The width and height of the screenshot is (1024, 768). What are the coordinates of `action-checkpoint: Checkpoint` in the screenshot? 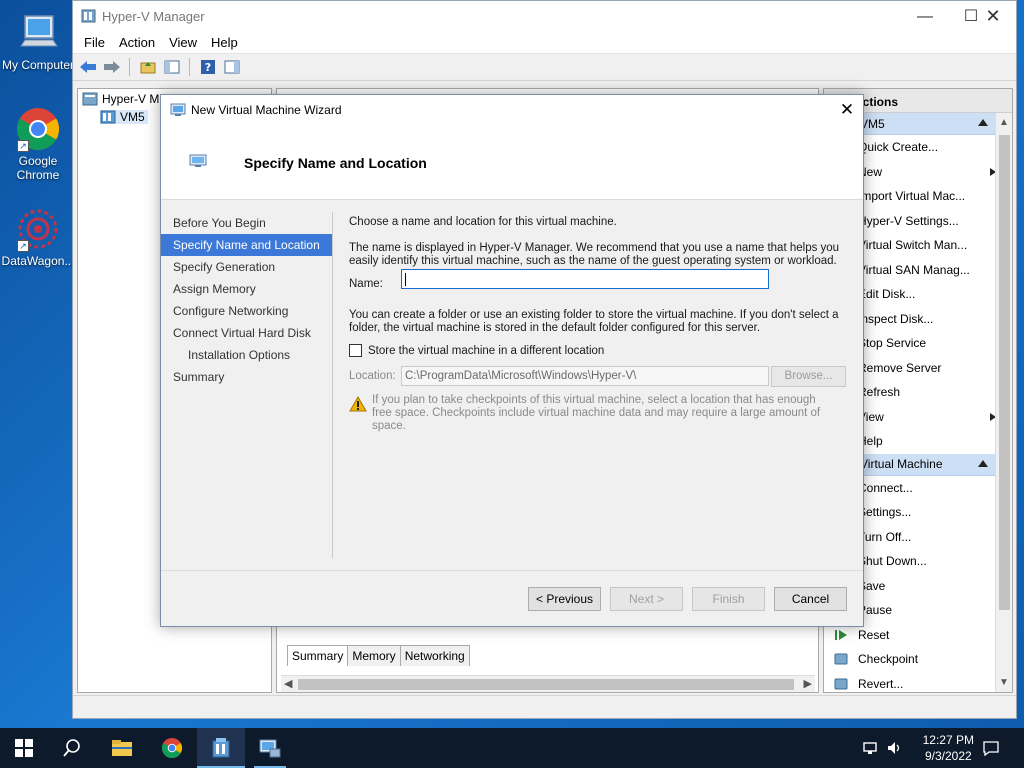 It's located at (918, 659).